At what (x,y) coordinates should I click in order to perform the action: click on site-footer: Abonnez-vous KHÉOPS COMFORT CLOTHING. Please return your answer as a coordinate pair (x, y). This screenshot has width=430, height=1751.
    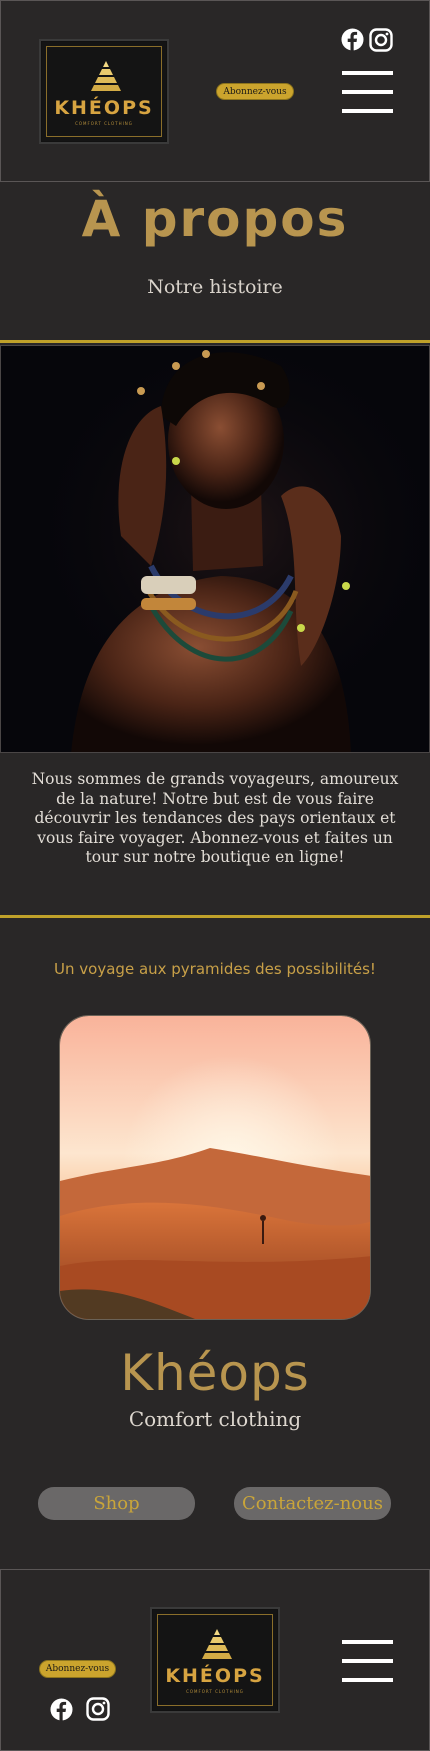
    Looking at the image, I should click on (215, 1660).